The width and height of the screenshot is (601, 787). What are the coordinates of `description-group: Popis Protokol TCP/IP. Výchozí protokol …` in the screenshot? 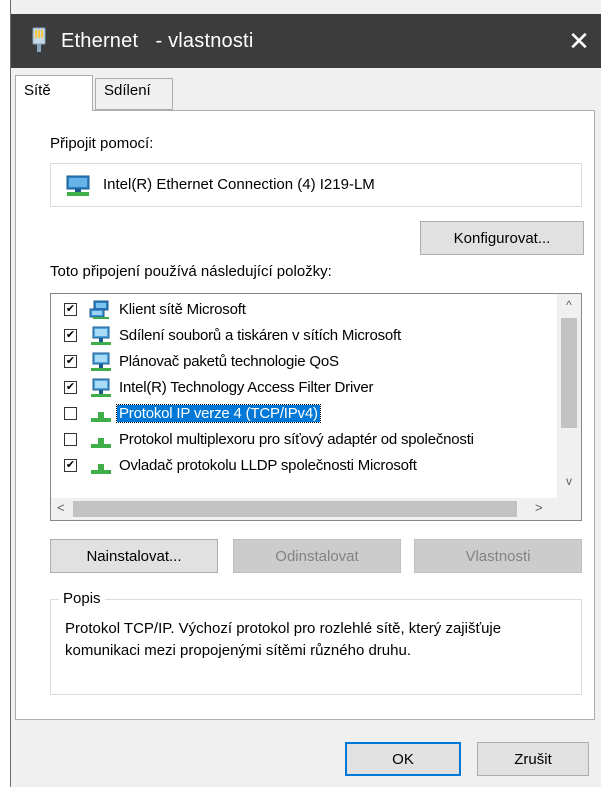 It's located at (316, 642).